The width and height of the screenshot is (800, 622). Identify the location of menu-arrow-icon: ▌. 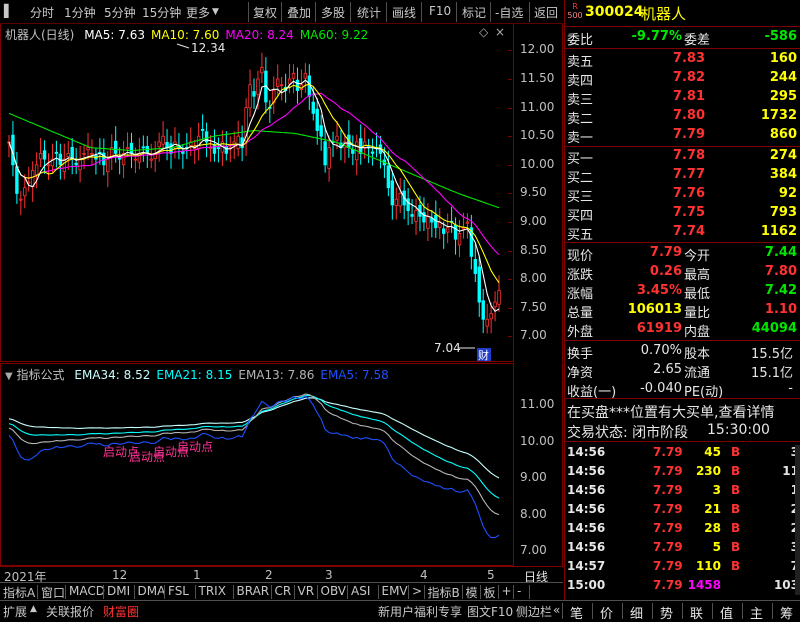
(8, 11).